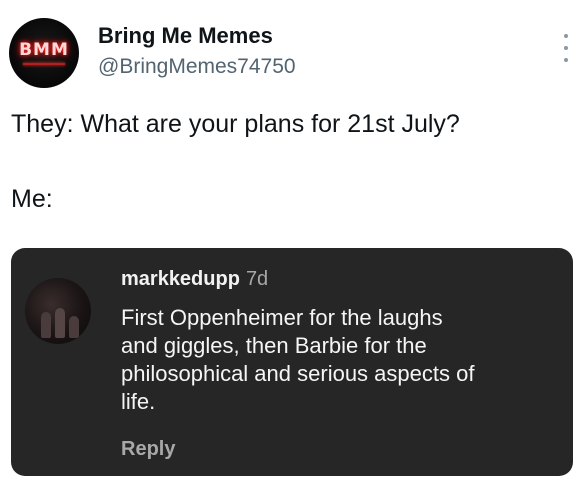  I want to click on comment-time: 7d, so click(257, 279).